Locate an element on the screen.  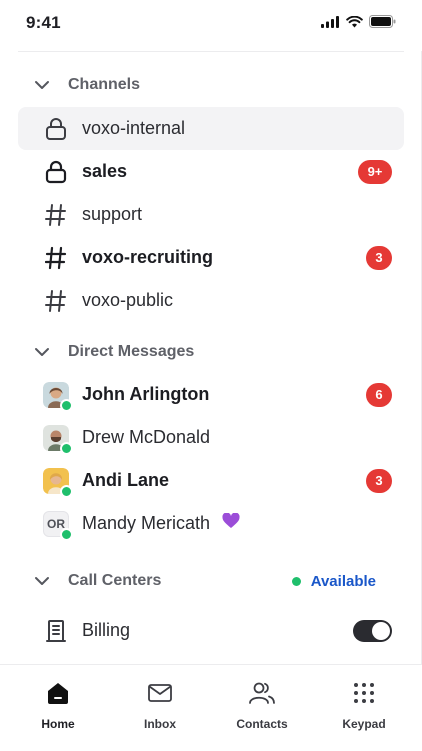
channels-section-header: Channels is located at coordinates (211, 85).